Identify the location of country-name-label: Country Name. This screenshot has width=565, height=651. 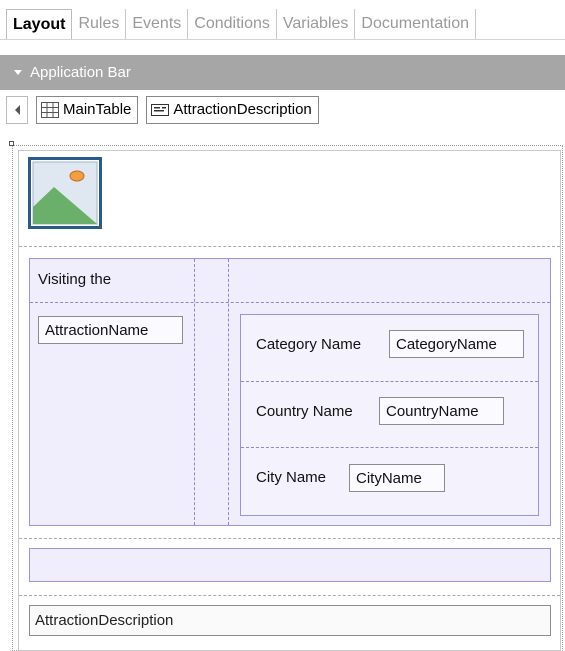
(304, 411).